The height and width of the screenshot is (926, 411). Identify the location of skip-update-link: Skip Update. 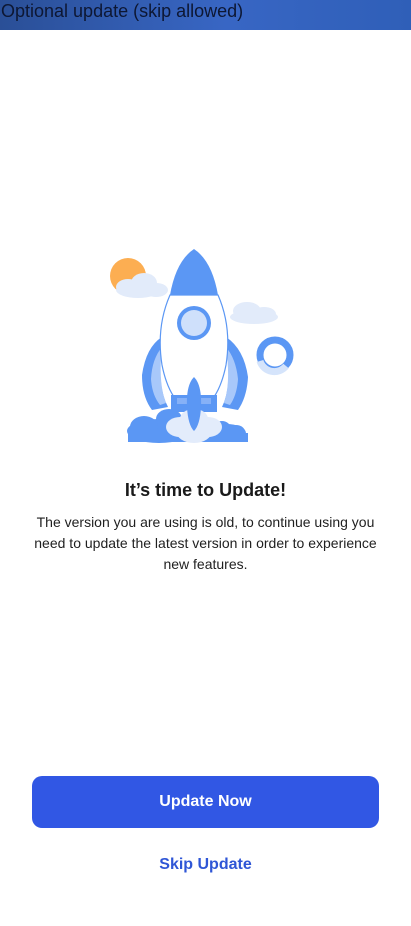
(205, 865).